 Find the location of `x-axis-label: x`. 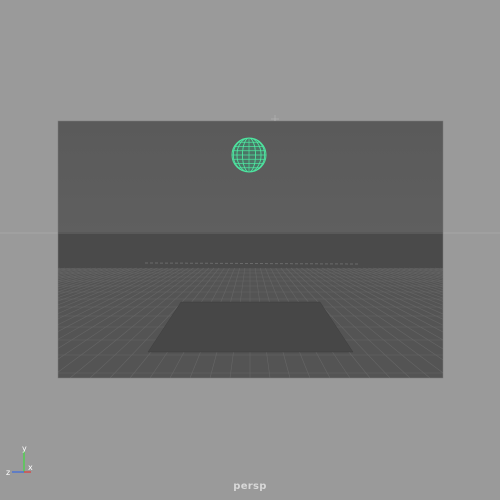

x-axis-label: x is located at coordinates (30, 467).